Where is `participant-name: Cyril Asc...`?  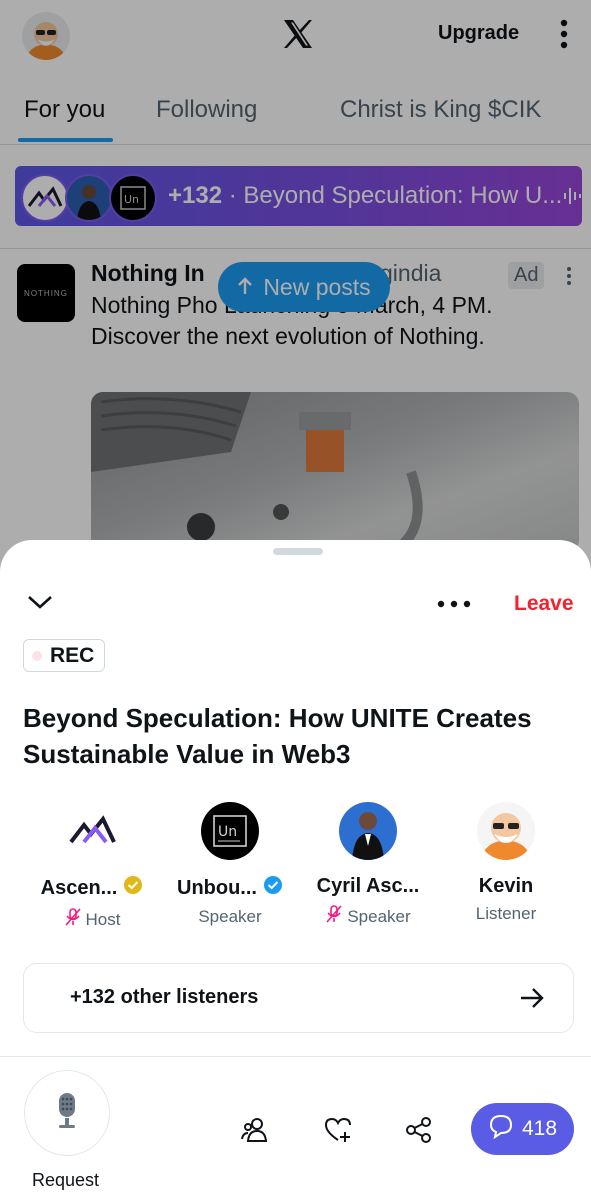
participant-name: Cyril Asc... is located at coordinates (368, 886).